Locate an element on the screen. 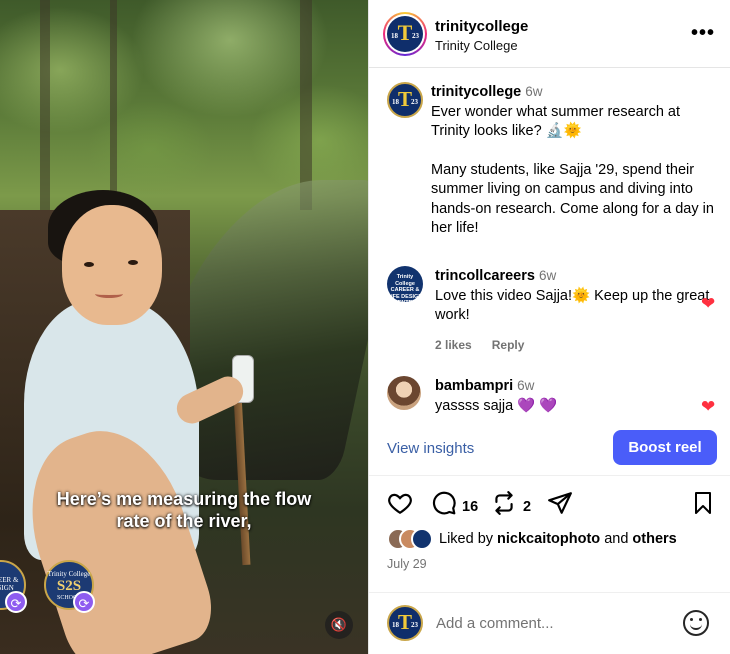 Image resolution: width=730 pixels, height=654 pixels. collab-badge-top: Trinity College is located at coordinates (69, 574).